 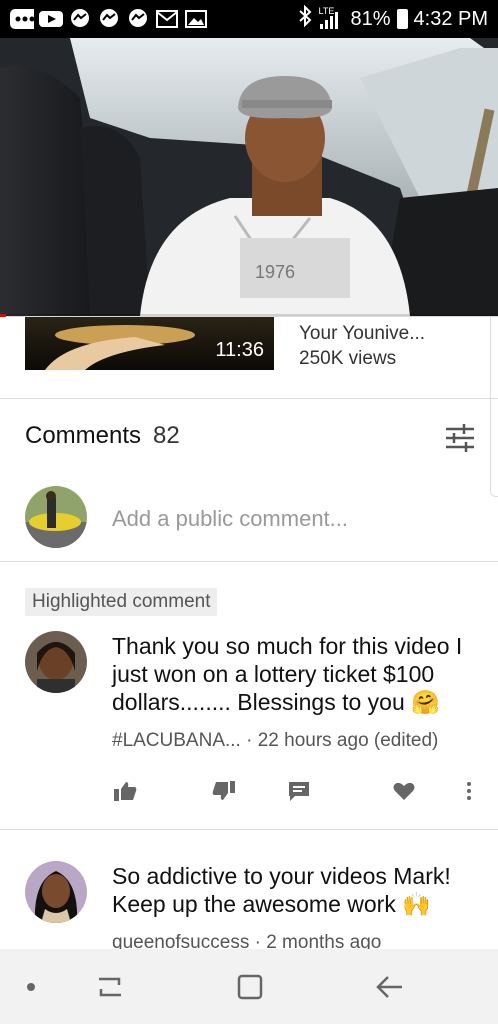 I want to click on comment-actions, so click(x=249, y=793).